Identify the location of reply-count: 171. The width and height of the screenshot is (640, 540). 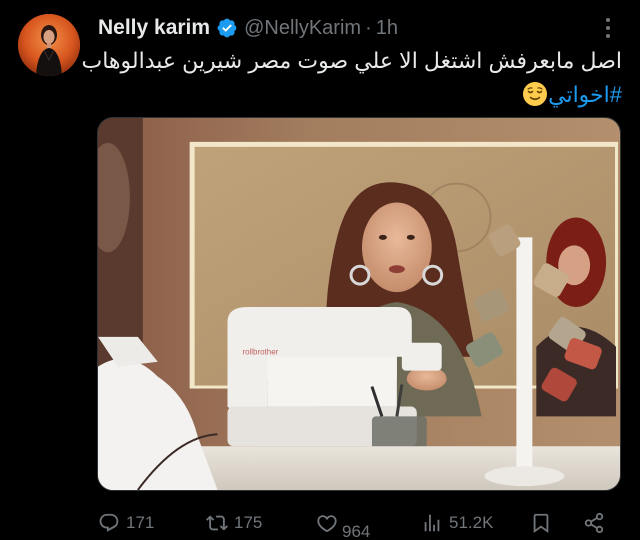
(140, 522).